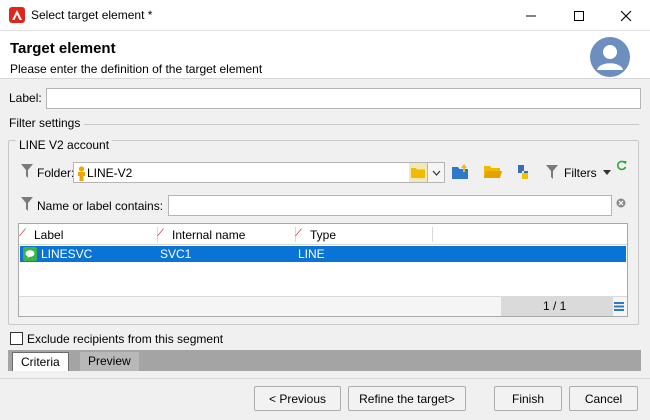  What do you see at coordinates (176, 254) in the screenshot?
I see `row-internal-name: SVC1` at bounding box center [176, 254].